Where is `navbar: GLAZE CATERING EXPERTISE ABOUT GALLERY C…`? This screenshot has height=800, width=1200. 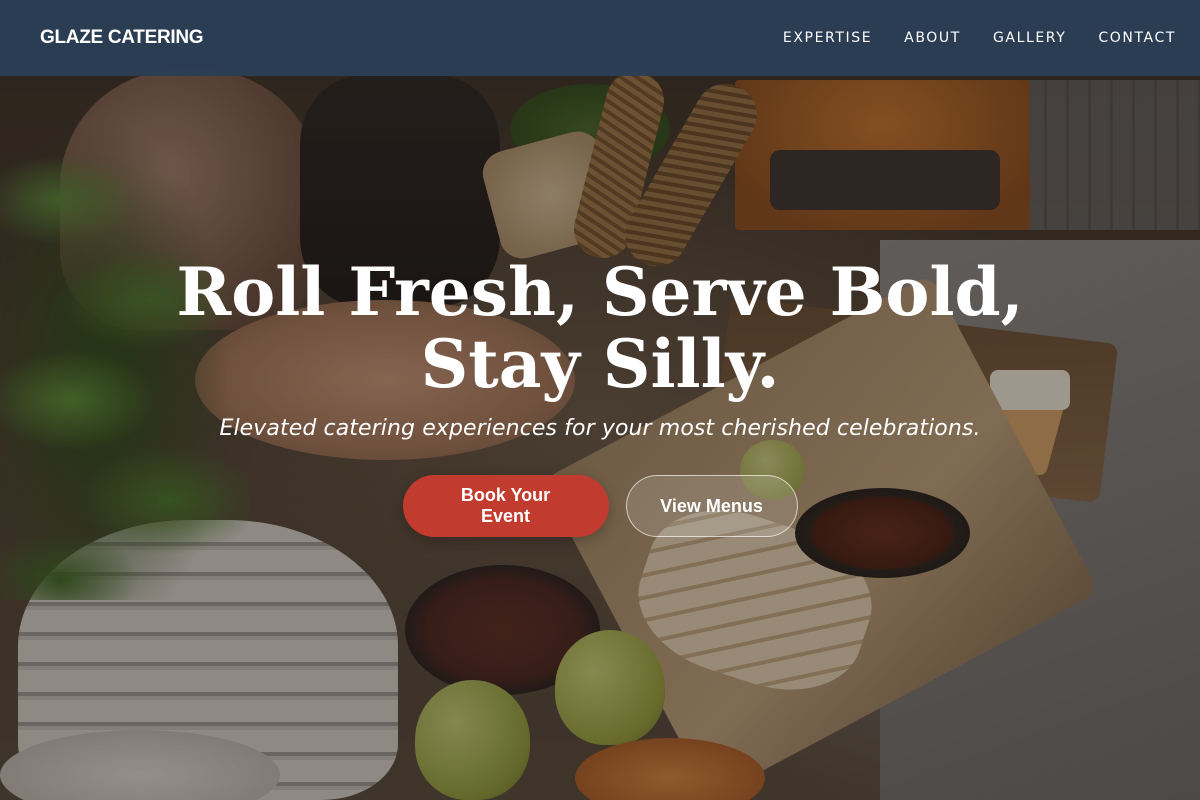
navbar: GLAZE CATERING EXPERTISE ABOUT GALLERY C… is located at coordinates (600, 38).